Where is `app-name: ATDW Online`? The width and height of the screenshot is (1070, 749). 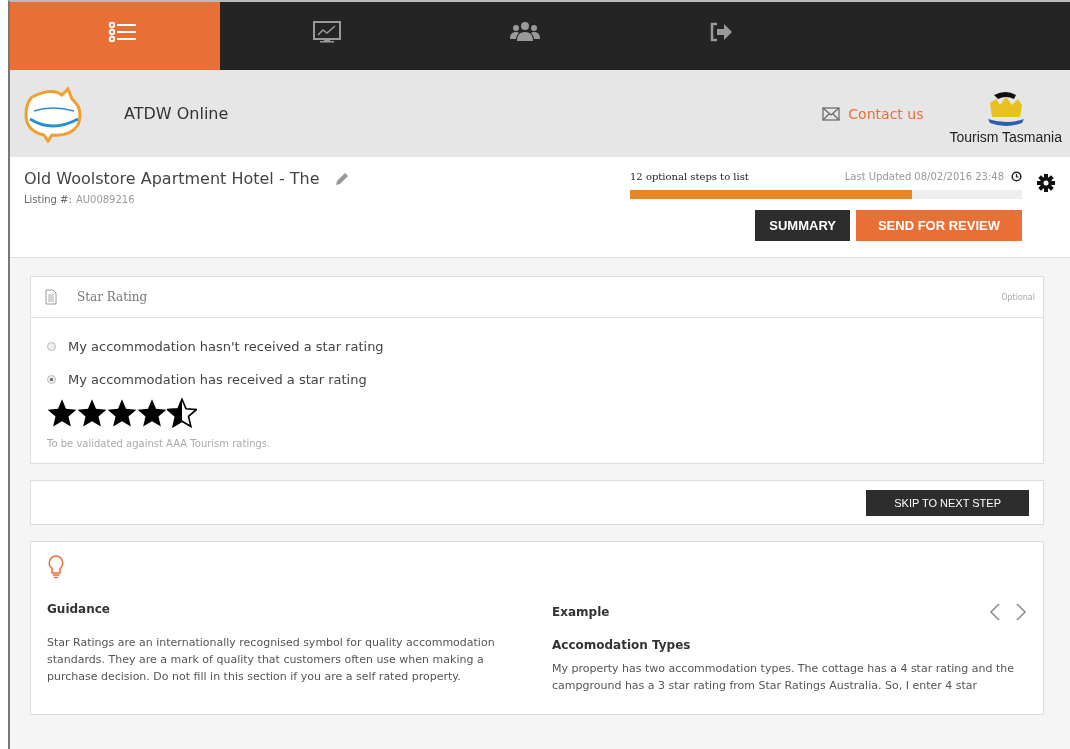
app-name: ATDW Online is located at coordinates (176, 113).